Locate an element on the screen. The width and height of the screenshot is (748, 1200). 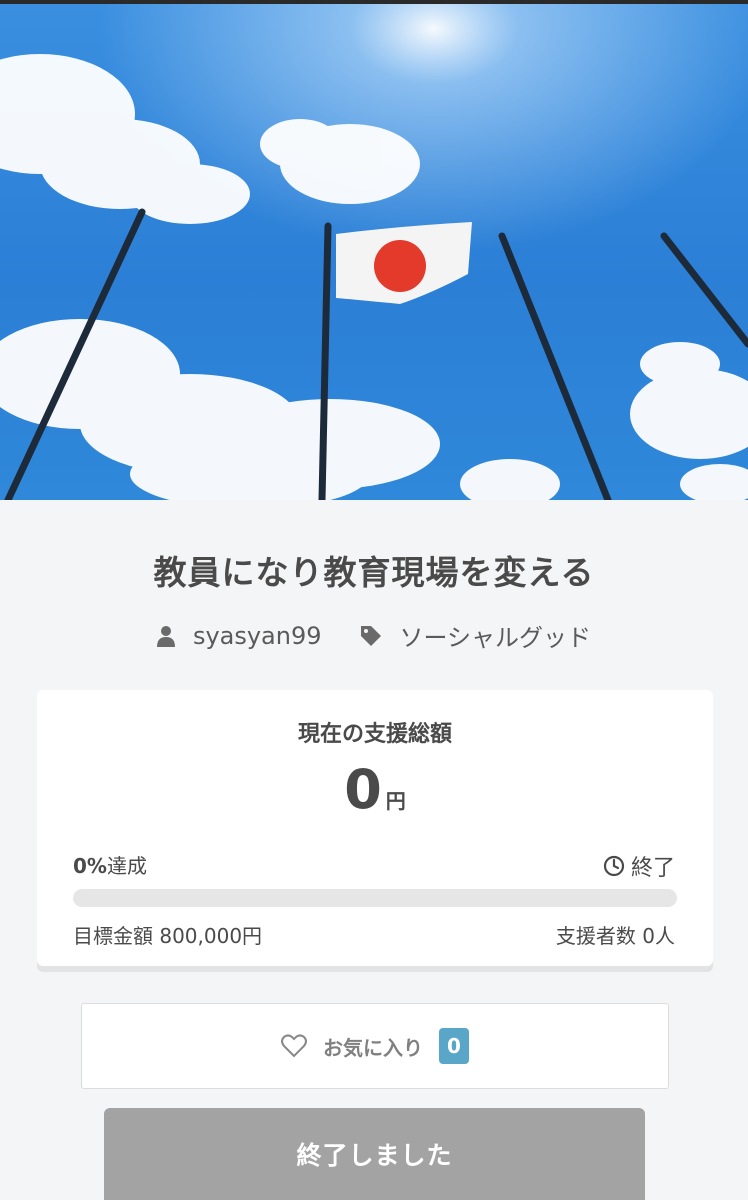
backer-count: 支援者数 0人 is located at coordinates (615, 936).